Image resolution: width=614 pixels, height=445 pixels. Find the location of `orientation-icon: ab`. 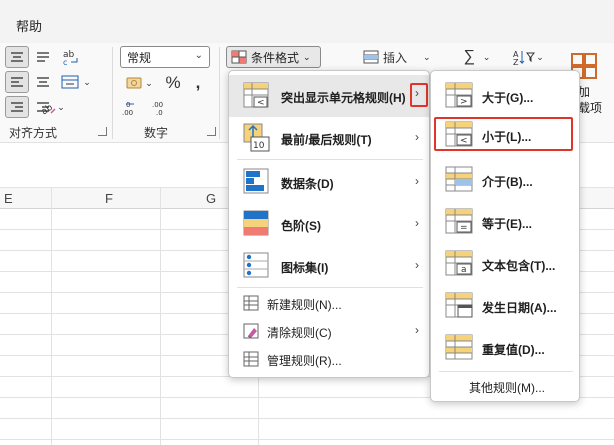

orientation-icon: ab is located at coordinates (48, 109).